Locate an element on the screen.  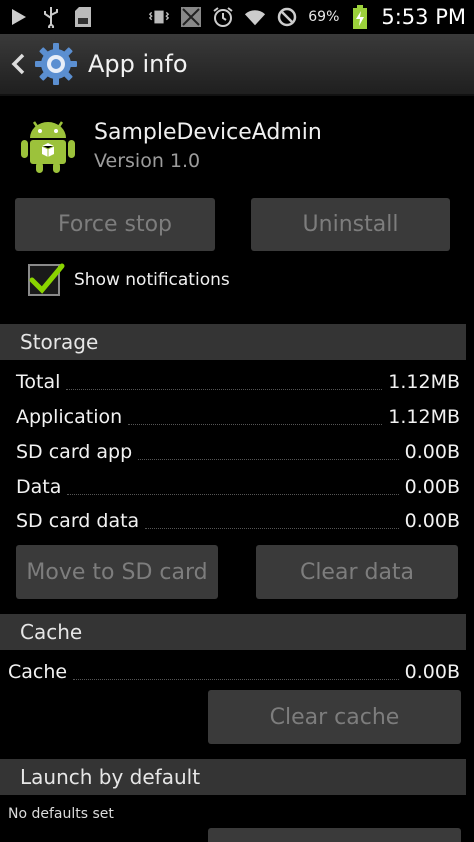
app-header: SampleDeviceAdmin Version 1.0 is located at coordinates (237, 146).